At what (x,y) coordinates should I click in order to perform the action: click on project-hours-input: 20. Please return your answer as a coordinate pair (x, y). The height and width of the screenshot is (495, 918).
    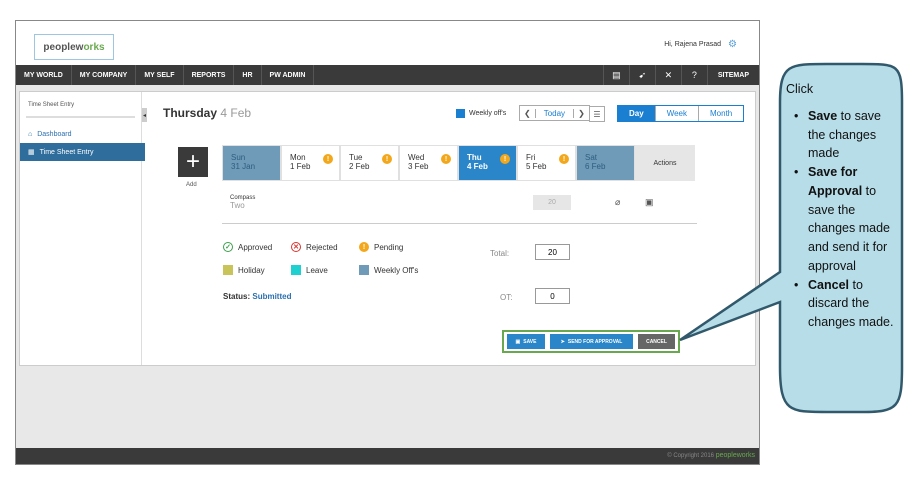
    Looking at the image, I should click on (552, 202).